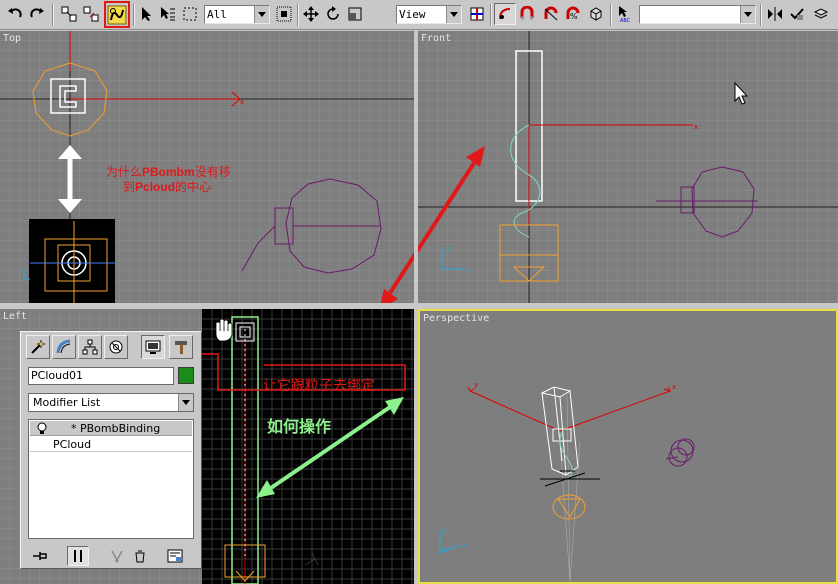  I want to click on make-unique-button, so click(117, 556).